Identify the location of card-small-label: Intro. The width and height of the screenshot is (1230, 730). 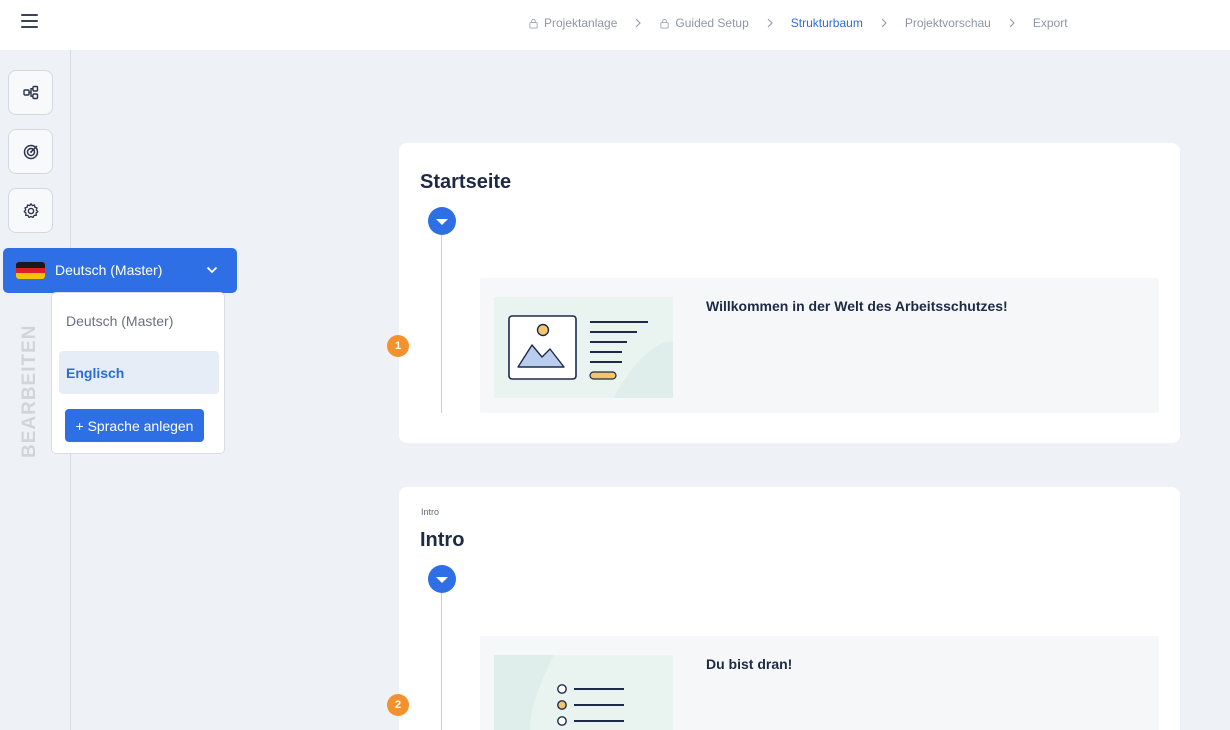
(430, 512).